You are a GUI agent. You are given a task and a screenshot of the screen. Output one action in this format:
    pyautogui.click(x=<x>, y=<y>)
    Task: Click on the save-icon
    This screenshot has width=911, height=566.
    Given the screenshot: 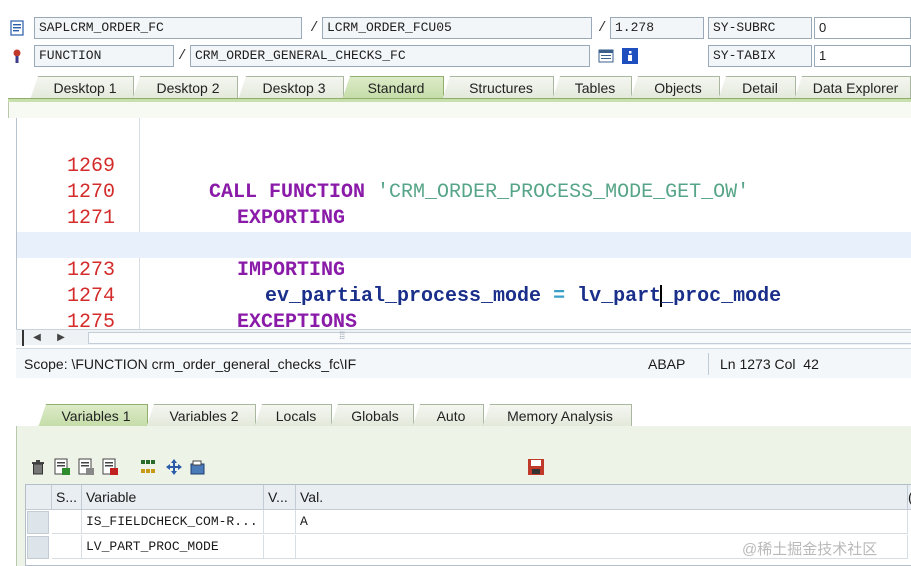 What is the action you would take?
    pyautogui.click(x=536, y=467)
    